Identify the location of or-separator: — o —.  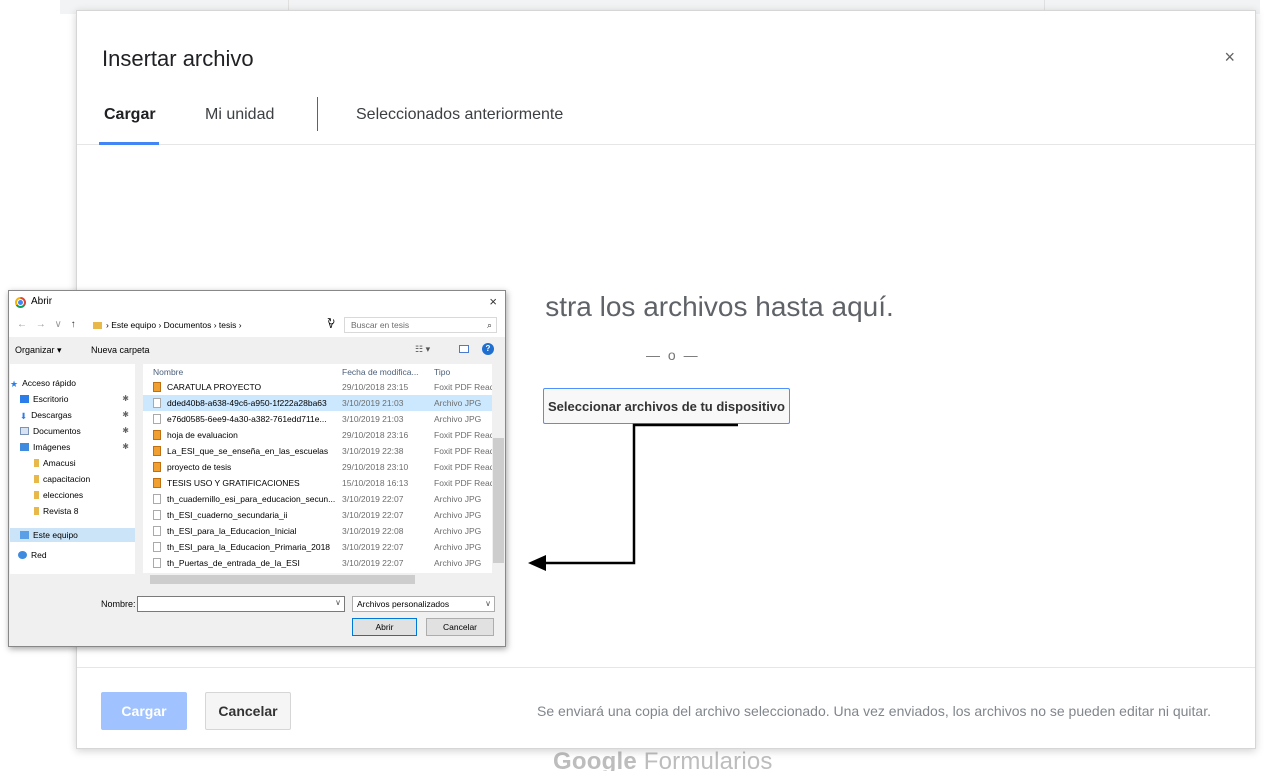
(673, 355).